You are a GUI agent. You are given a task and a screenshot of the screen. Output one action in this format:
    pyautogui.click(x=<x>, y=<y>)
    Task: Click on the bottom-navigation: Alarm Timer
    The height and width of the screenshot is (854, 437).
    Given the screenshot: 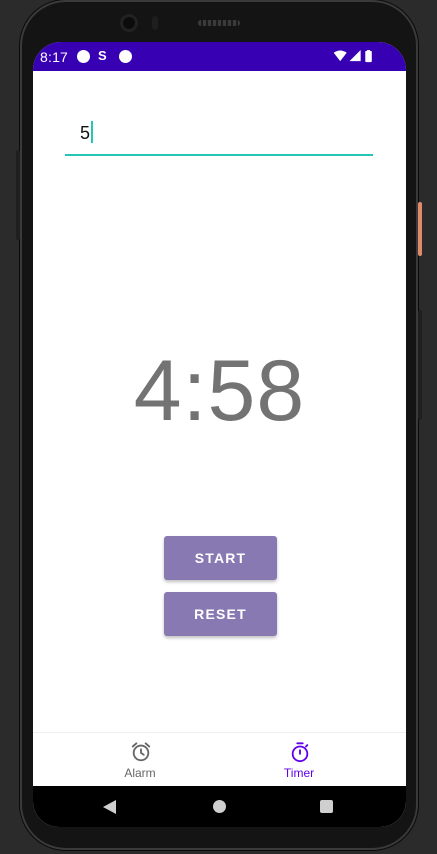 What is the action you would take?
    pyautogui.click(x=219, y=759)
    